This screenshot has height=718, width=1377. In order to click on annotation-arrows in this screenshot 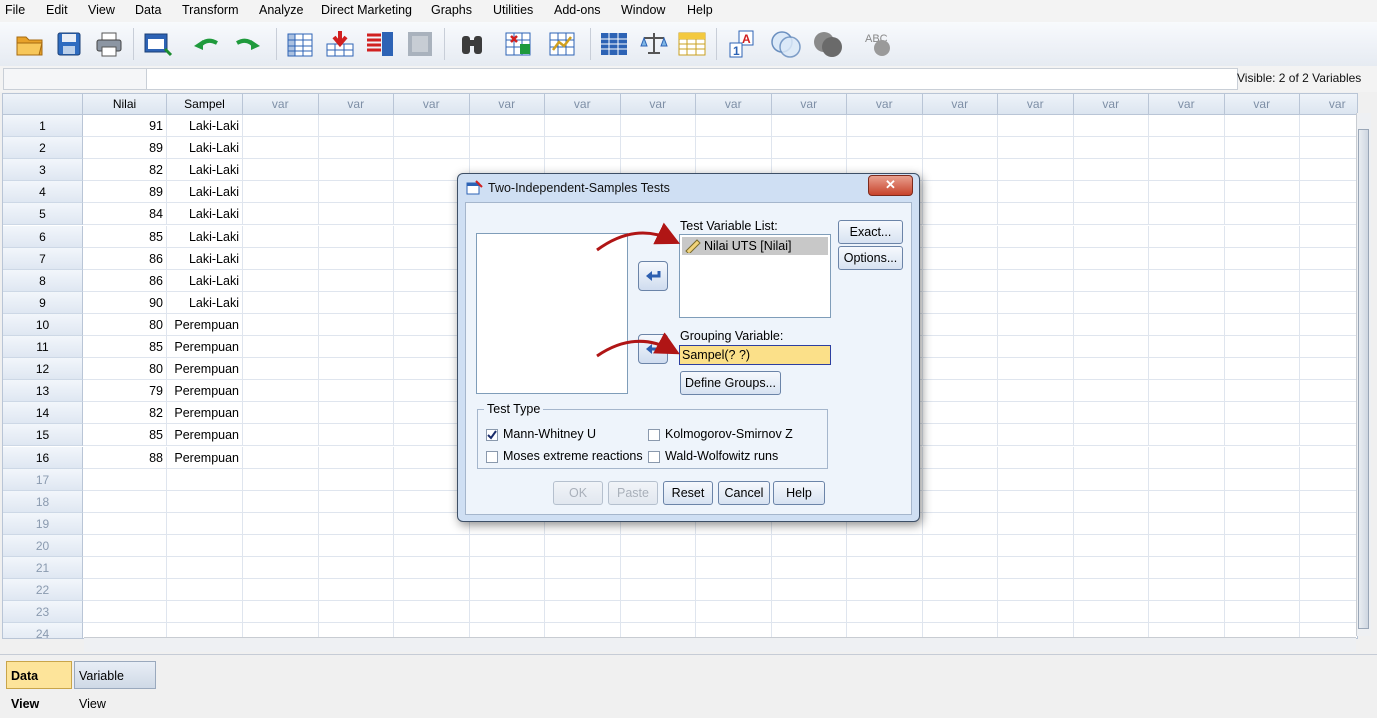, I will do `click(638, 290)`.